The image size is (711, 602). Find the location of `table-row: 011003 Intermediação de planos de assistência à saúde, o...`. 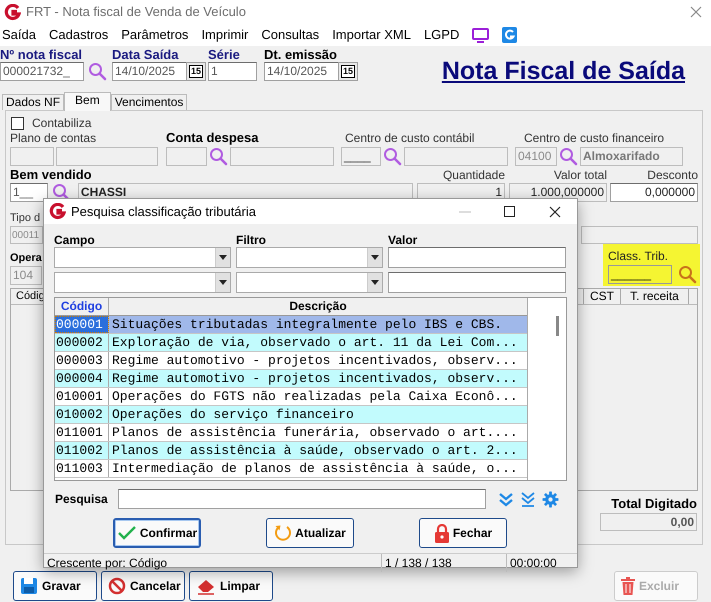

table-row: 011003 Intermediação de planos de assistência à saúde, o... is located at coordinates (291, 469).